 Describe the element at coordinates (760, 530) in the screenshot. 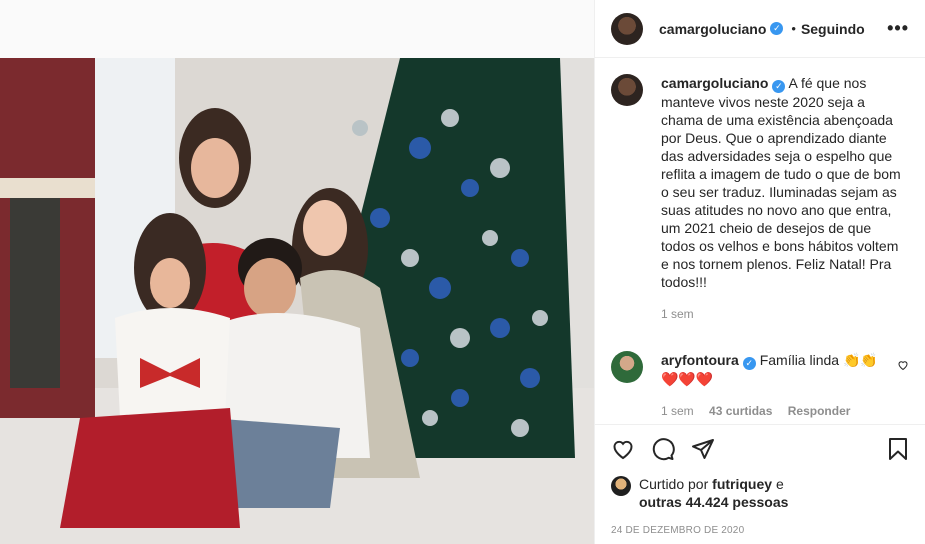

I see `post-date: 24 DE DEZEMBRO DE 2020` at that location.